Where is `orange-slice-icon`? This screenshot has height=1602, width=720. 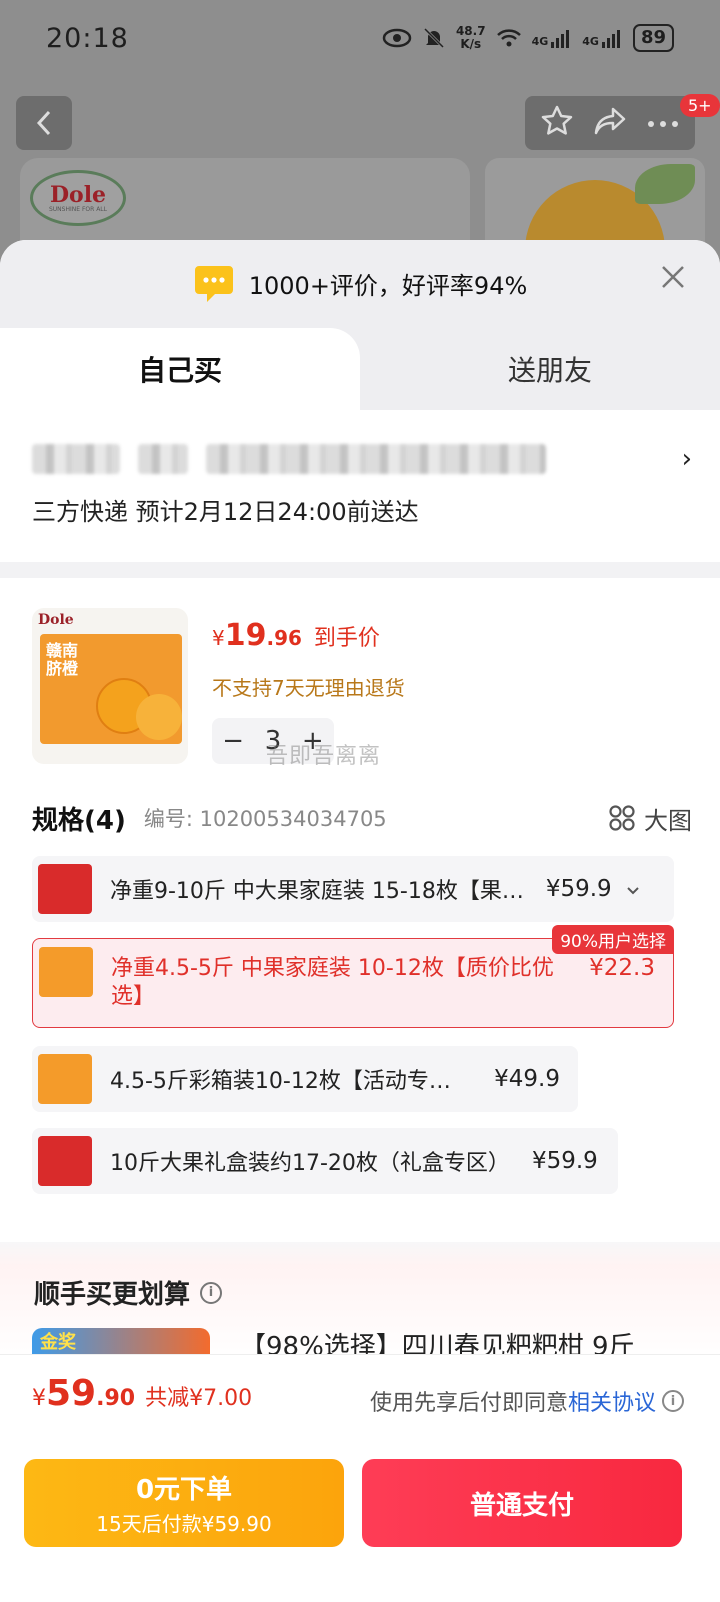 orange-slice-icon is located at coordinates (159, 717).